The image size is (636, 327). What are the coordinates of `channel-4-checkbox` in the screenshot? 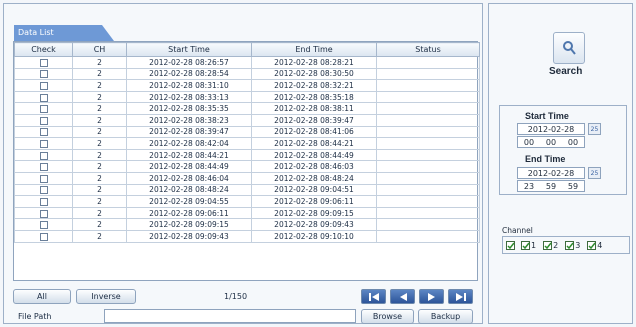 It's located at (592, 245).